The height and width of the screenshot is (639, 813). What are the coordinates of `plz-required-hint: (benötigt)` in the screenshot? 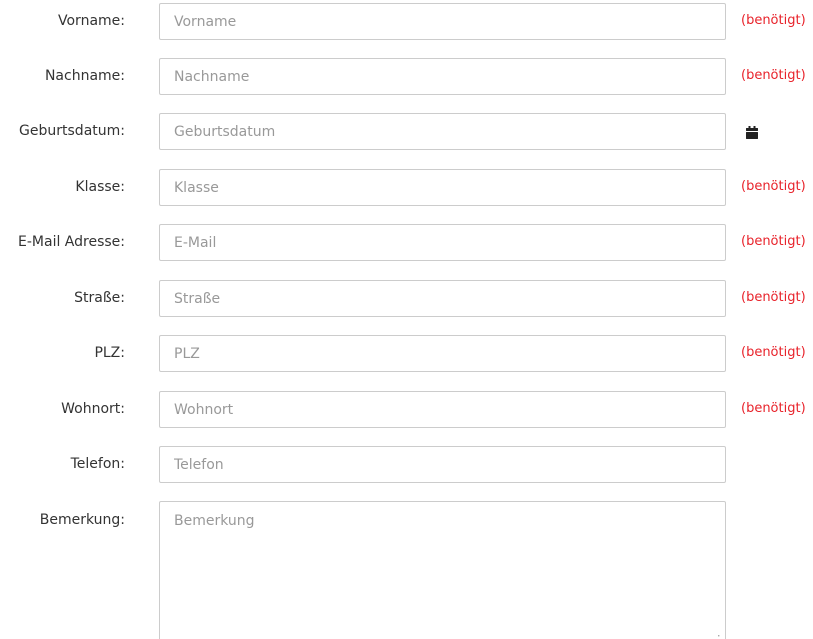 It's located at (773, 352).